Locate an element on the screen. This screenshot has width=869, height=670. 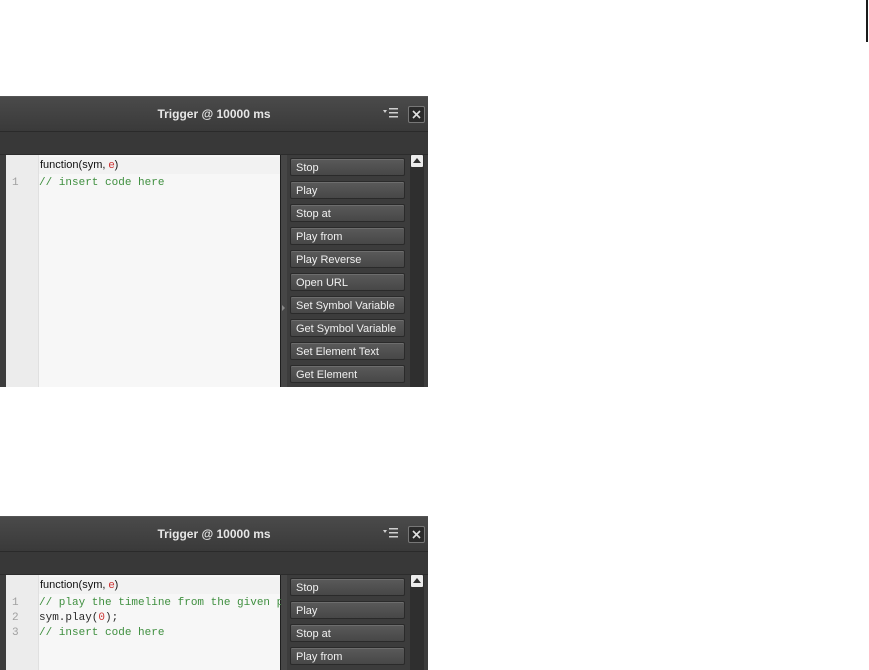
line-number: 2 is located at coordinates (15, 618).